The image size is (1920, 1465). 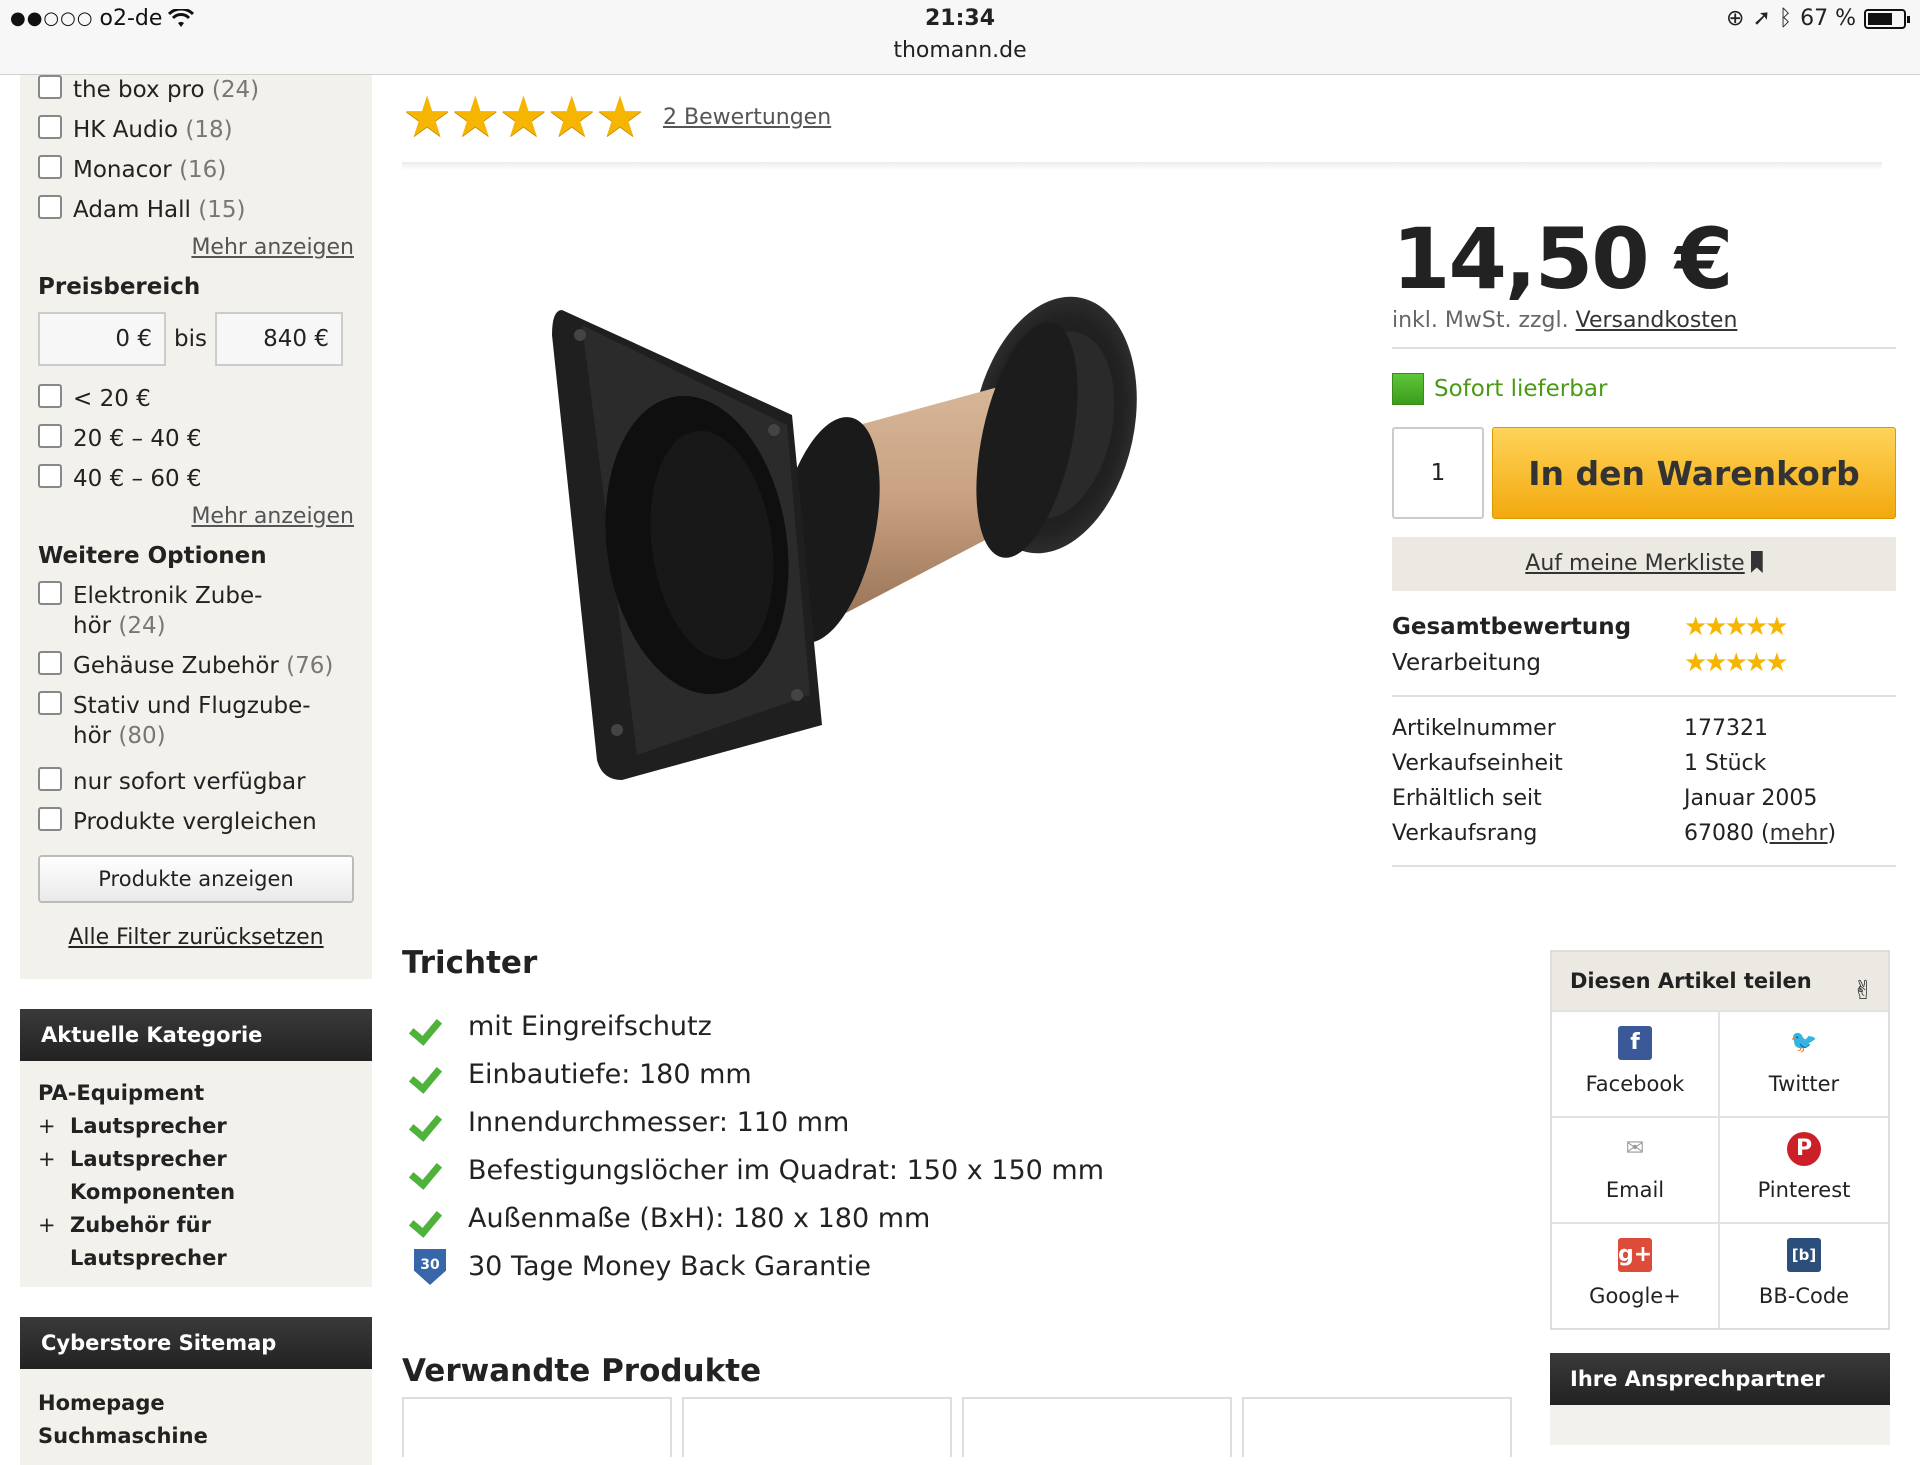 I want to click on feature-text: mit Eingreifschutz, so click(x=590, y=1026).